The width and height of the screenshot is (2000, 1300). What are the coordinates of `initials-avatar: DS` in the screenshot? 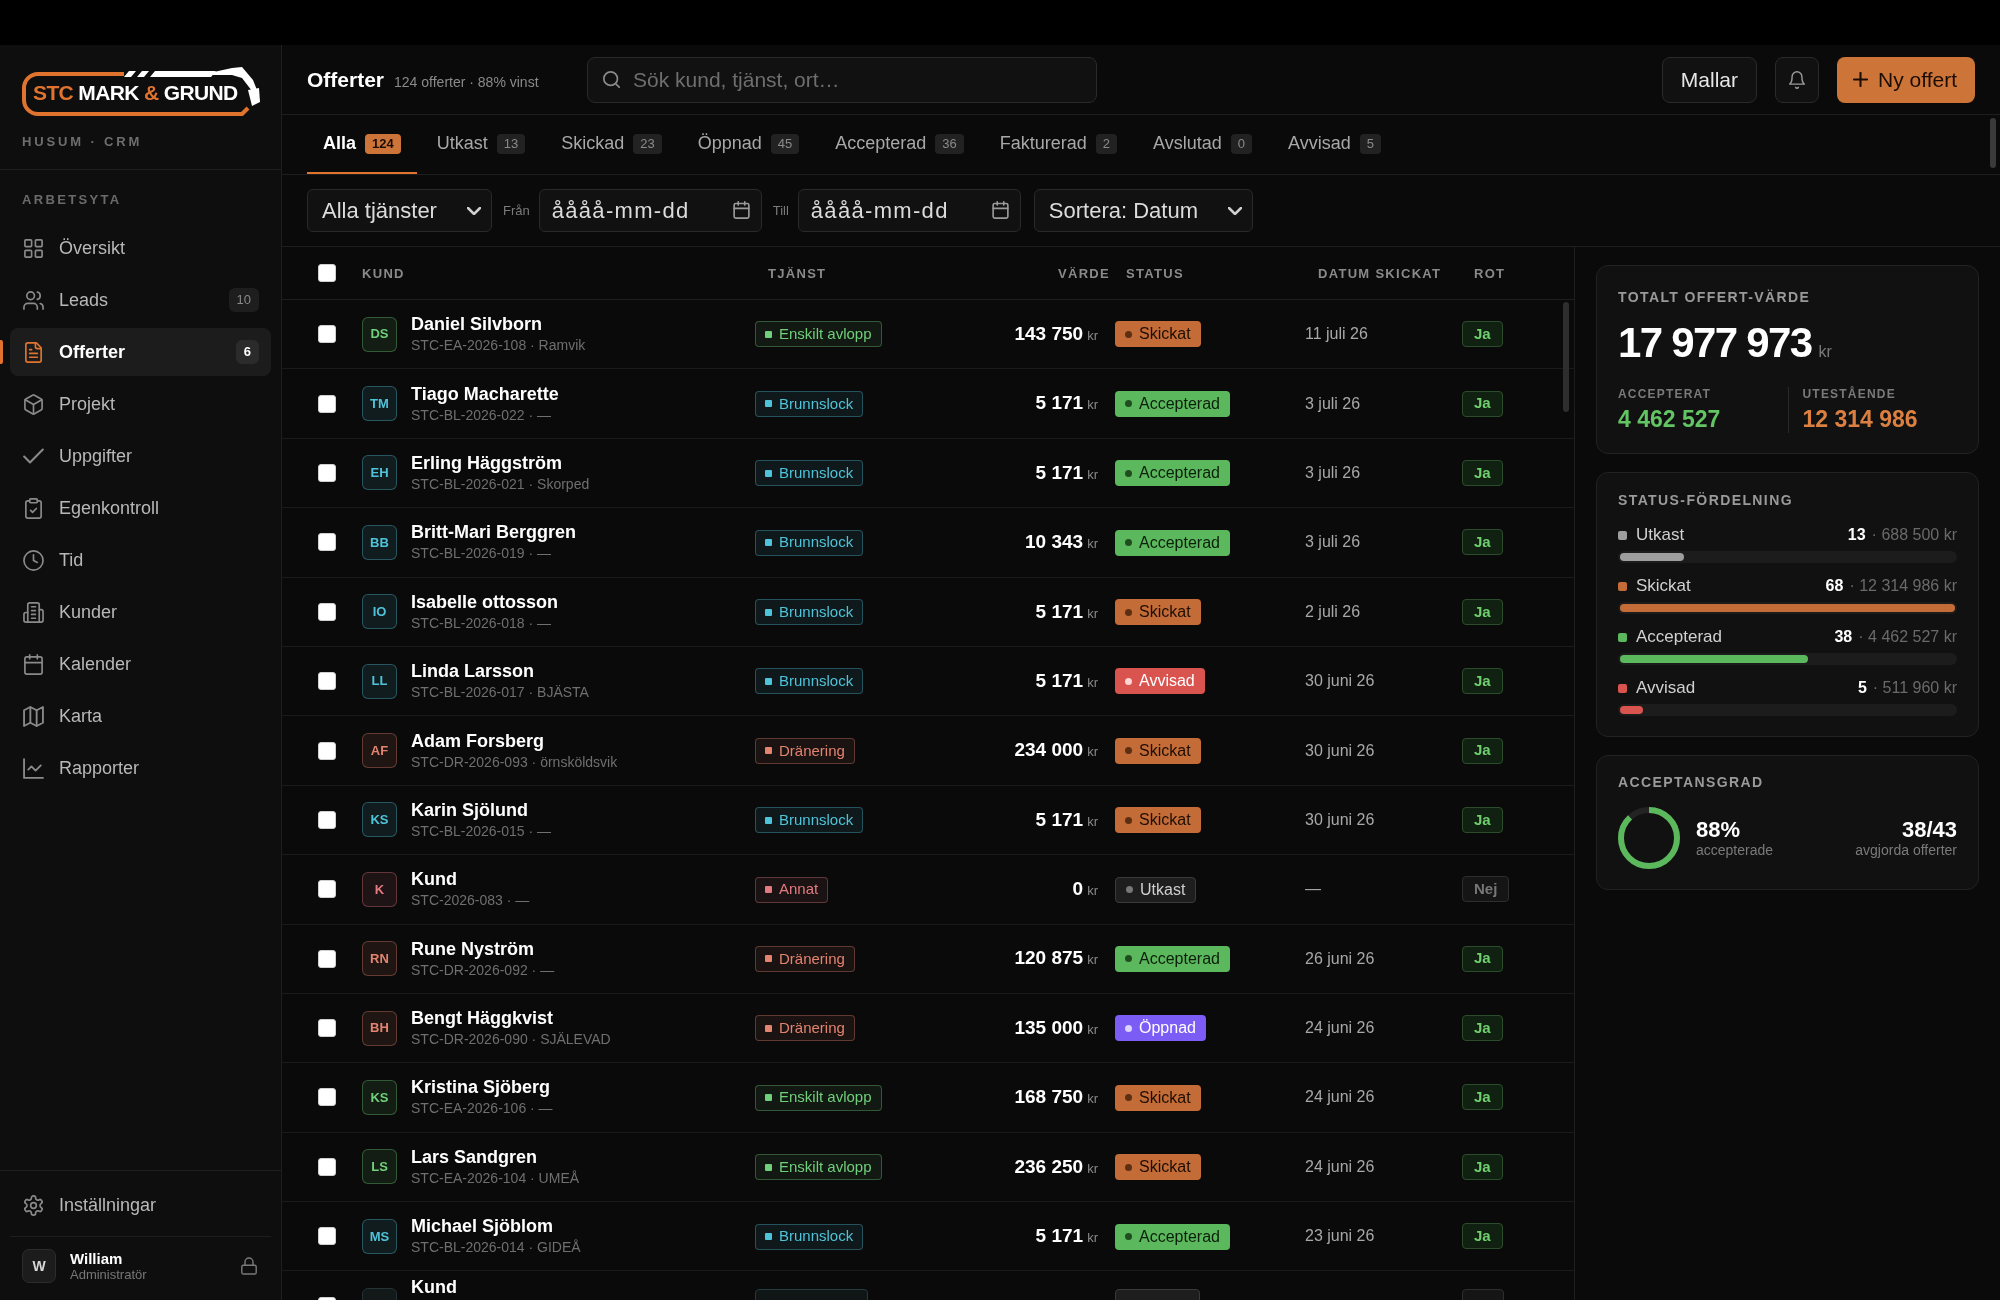 It's located at (379, 334).